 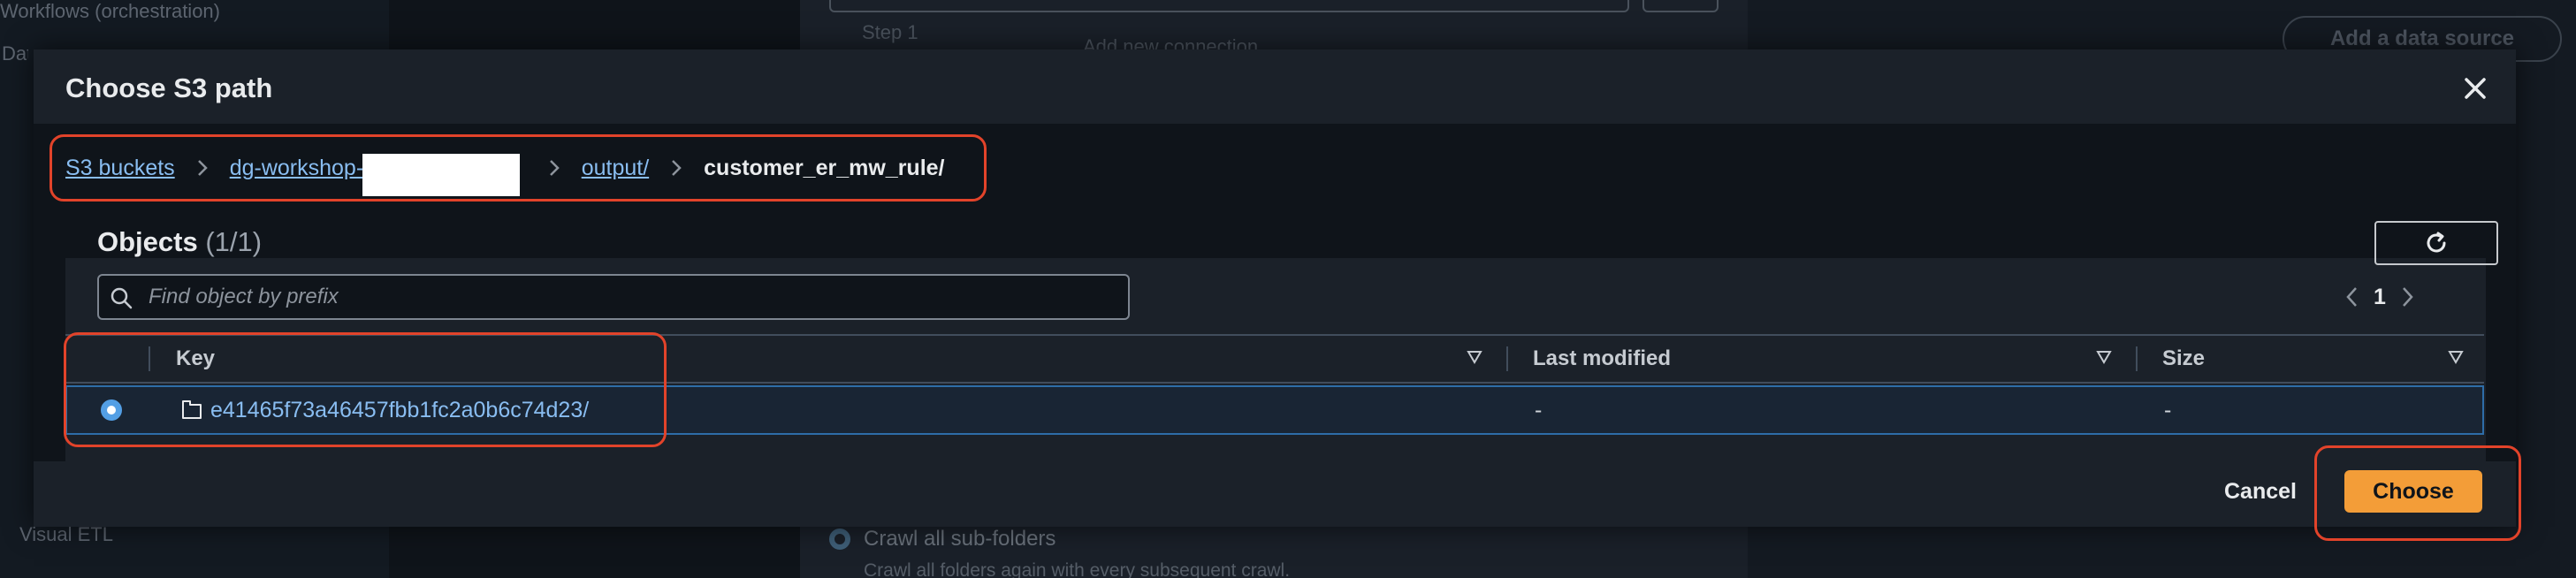 I want to click on choose-button: Choose, so click(x=2413, y=491).